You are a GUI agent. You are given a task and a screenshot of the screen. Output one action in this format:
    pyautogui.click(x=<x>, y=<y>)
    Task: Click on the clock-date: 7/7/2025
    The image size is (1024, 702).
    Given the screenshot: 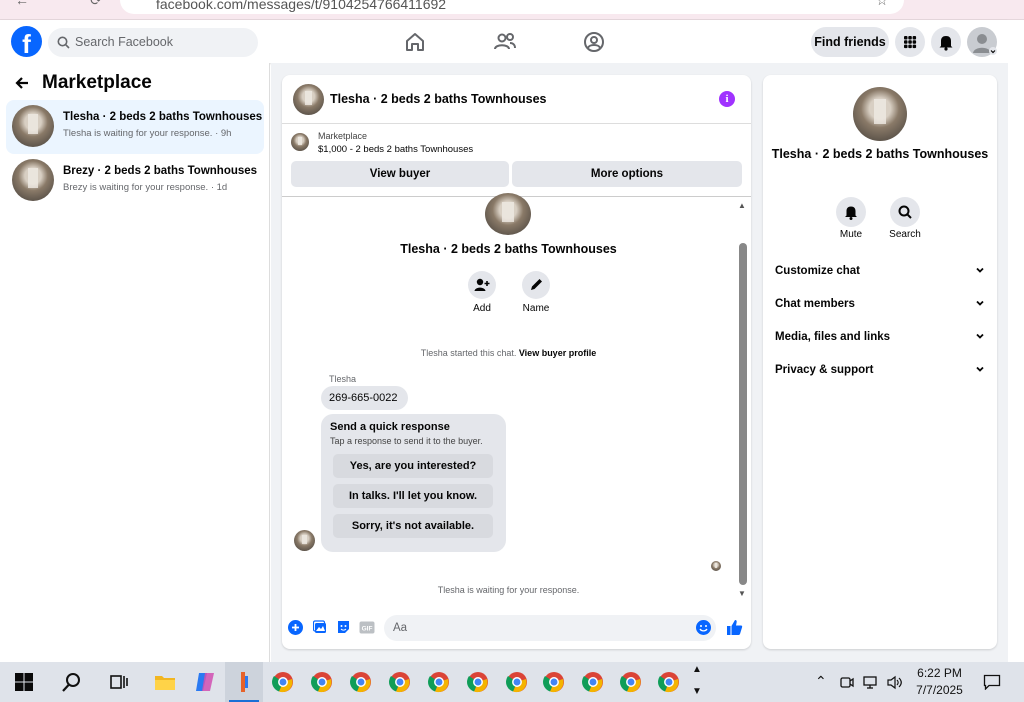 What is the action you would take?
    pyautogui.click(x=939, y=690)
    